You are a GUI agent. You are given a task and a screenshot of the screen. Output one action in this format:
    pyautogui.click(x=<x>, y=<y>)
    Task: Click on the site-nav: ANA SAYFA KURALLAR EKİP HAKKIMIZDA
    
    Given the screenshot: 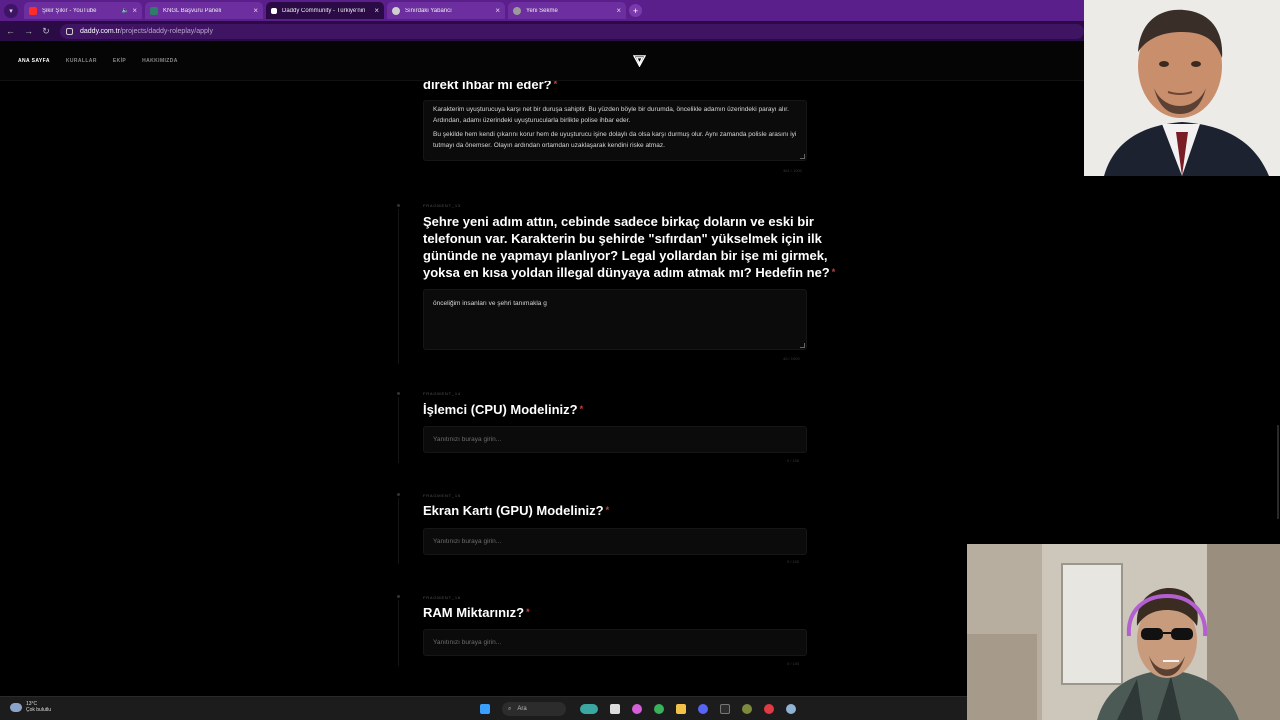 What is the action you would take?
    pyautogui.click(x=106, y=61)
    